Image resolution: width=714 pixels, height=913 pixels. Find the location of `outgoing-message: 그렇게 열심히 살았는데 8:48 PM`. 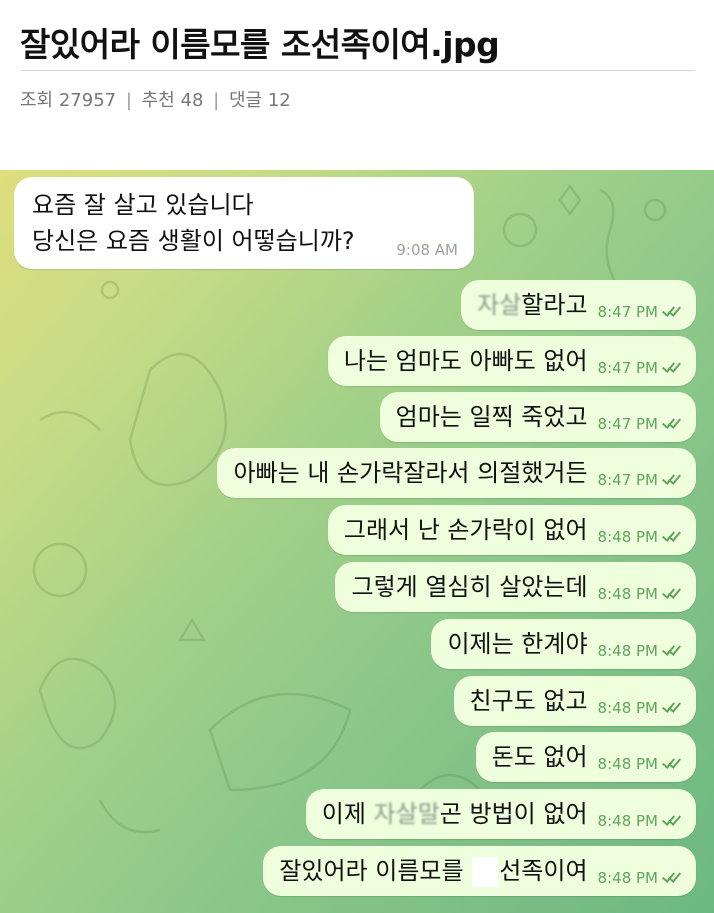

outgoing-message: 그렇게 열심히 살았는데 8:48 PM is located at coordinates (515, 587).